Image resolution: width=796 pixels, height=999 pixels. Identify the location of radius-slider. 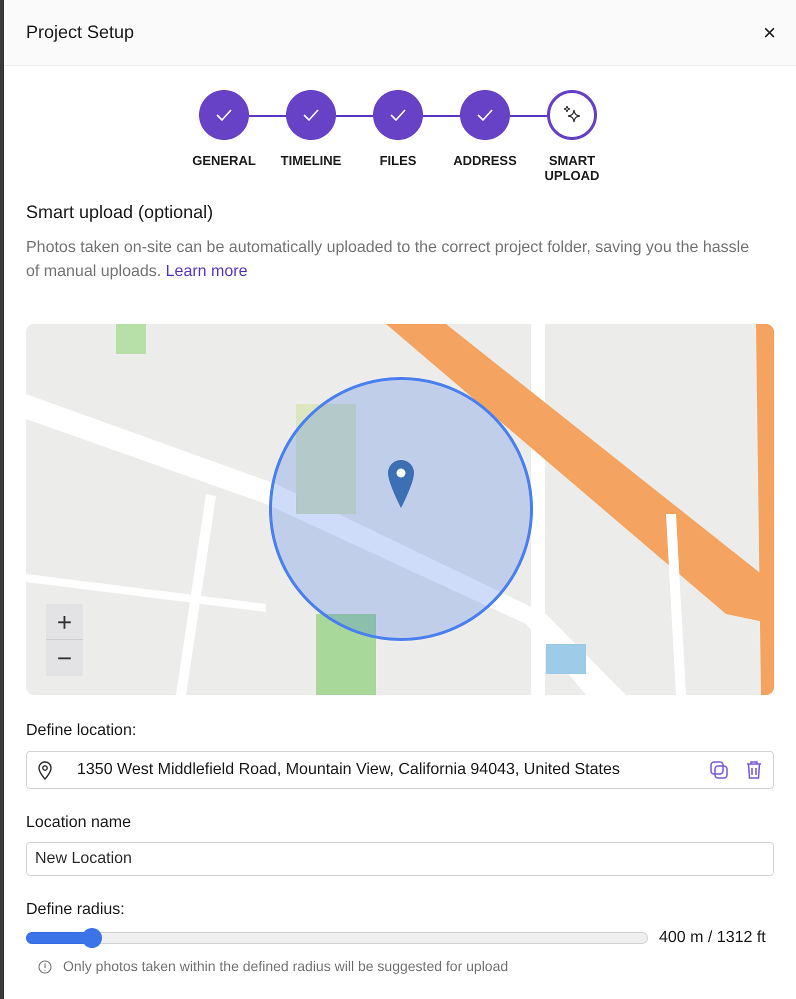
(337, 938).